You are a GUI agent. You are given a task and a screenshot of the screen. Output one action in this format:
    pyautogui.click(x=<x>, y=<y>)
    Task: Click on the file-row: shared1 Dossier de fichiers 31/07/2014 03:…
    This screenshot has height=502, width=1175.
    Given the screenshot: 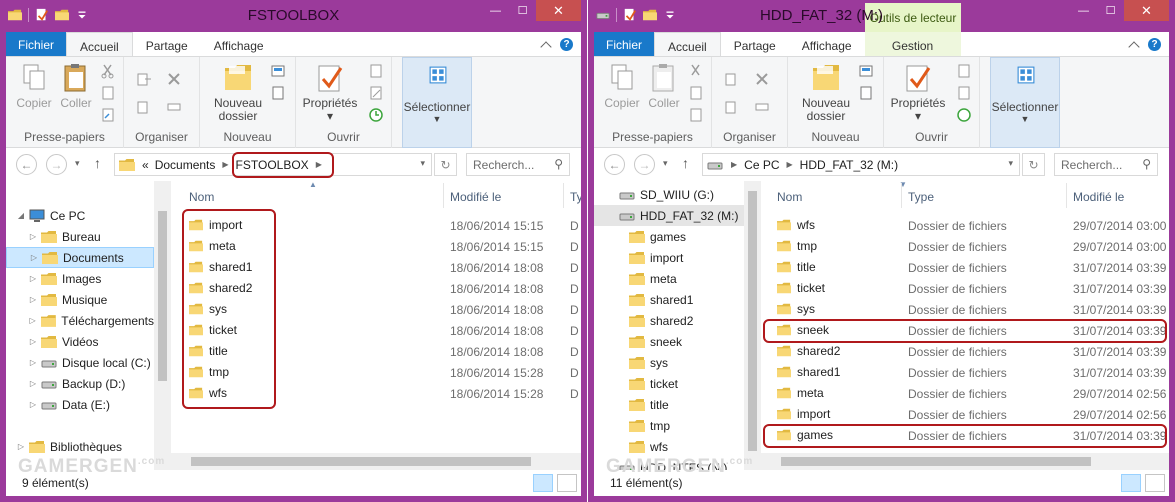 What is the action you would take?
    pyautogui.click(x=965, y=372)
    